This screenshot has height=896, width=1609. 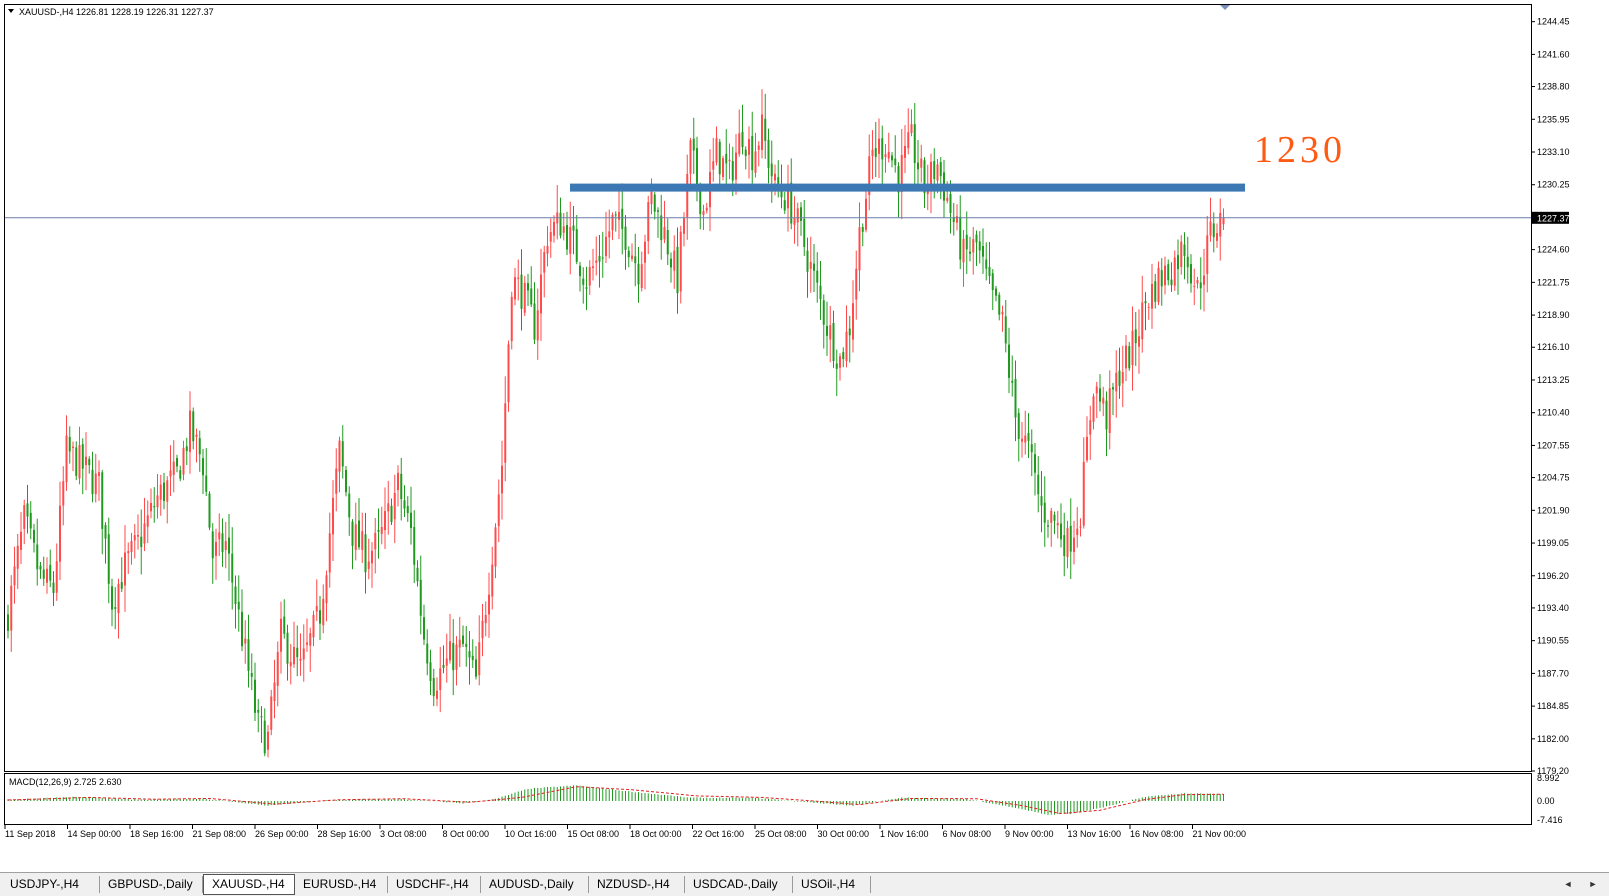 I want to click on chart-tab-gbpusd-daily: GBPUSD-,Daily, so click(x=151, y=884).